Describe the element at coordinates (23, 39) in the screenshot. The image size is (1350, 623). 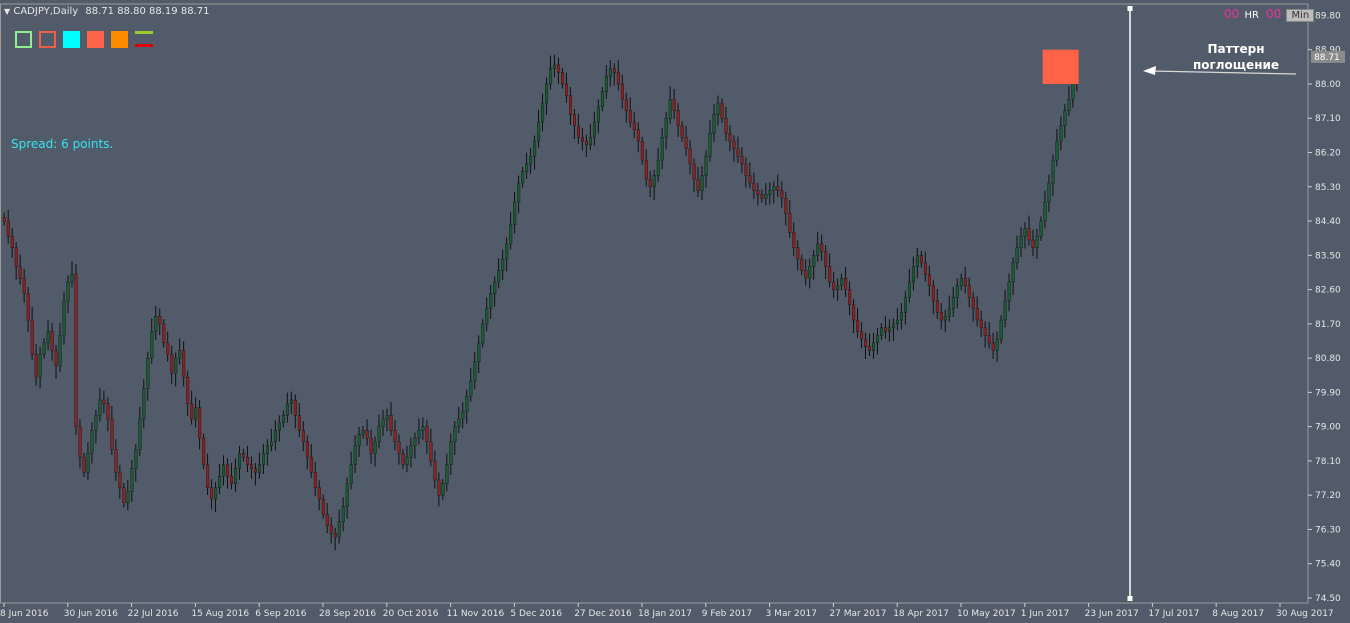
I see `green-outline-square-button` at that location.